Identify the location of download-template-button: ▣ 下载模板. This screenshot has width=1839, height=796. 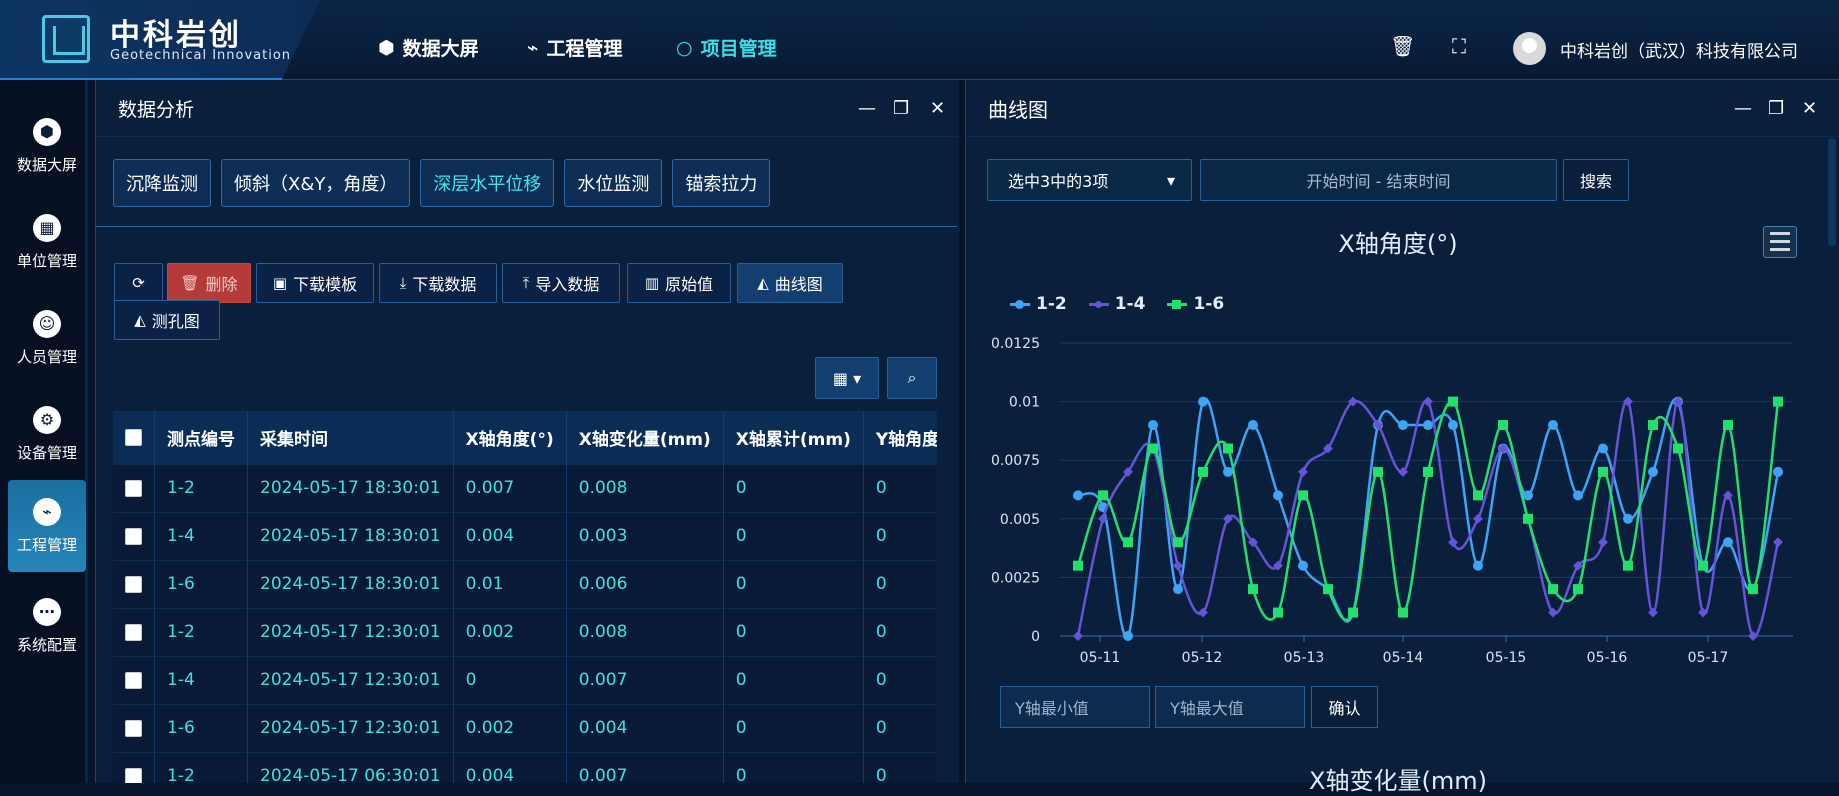
(315, 283).